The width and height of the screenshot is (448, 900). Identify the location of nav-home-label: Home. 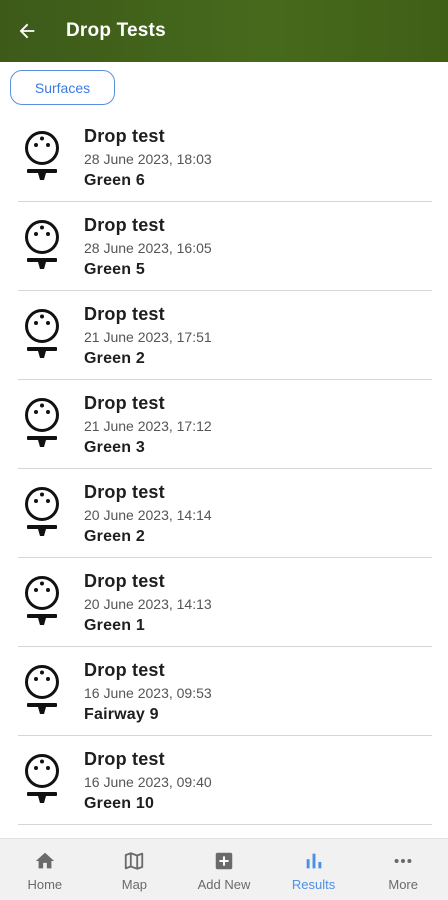
(45, 884).